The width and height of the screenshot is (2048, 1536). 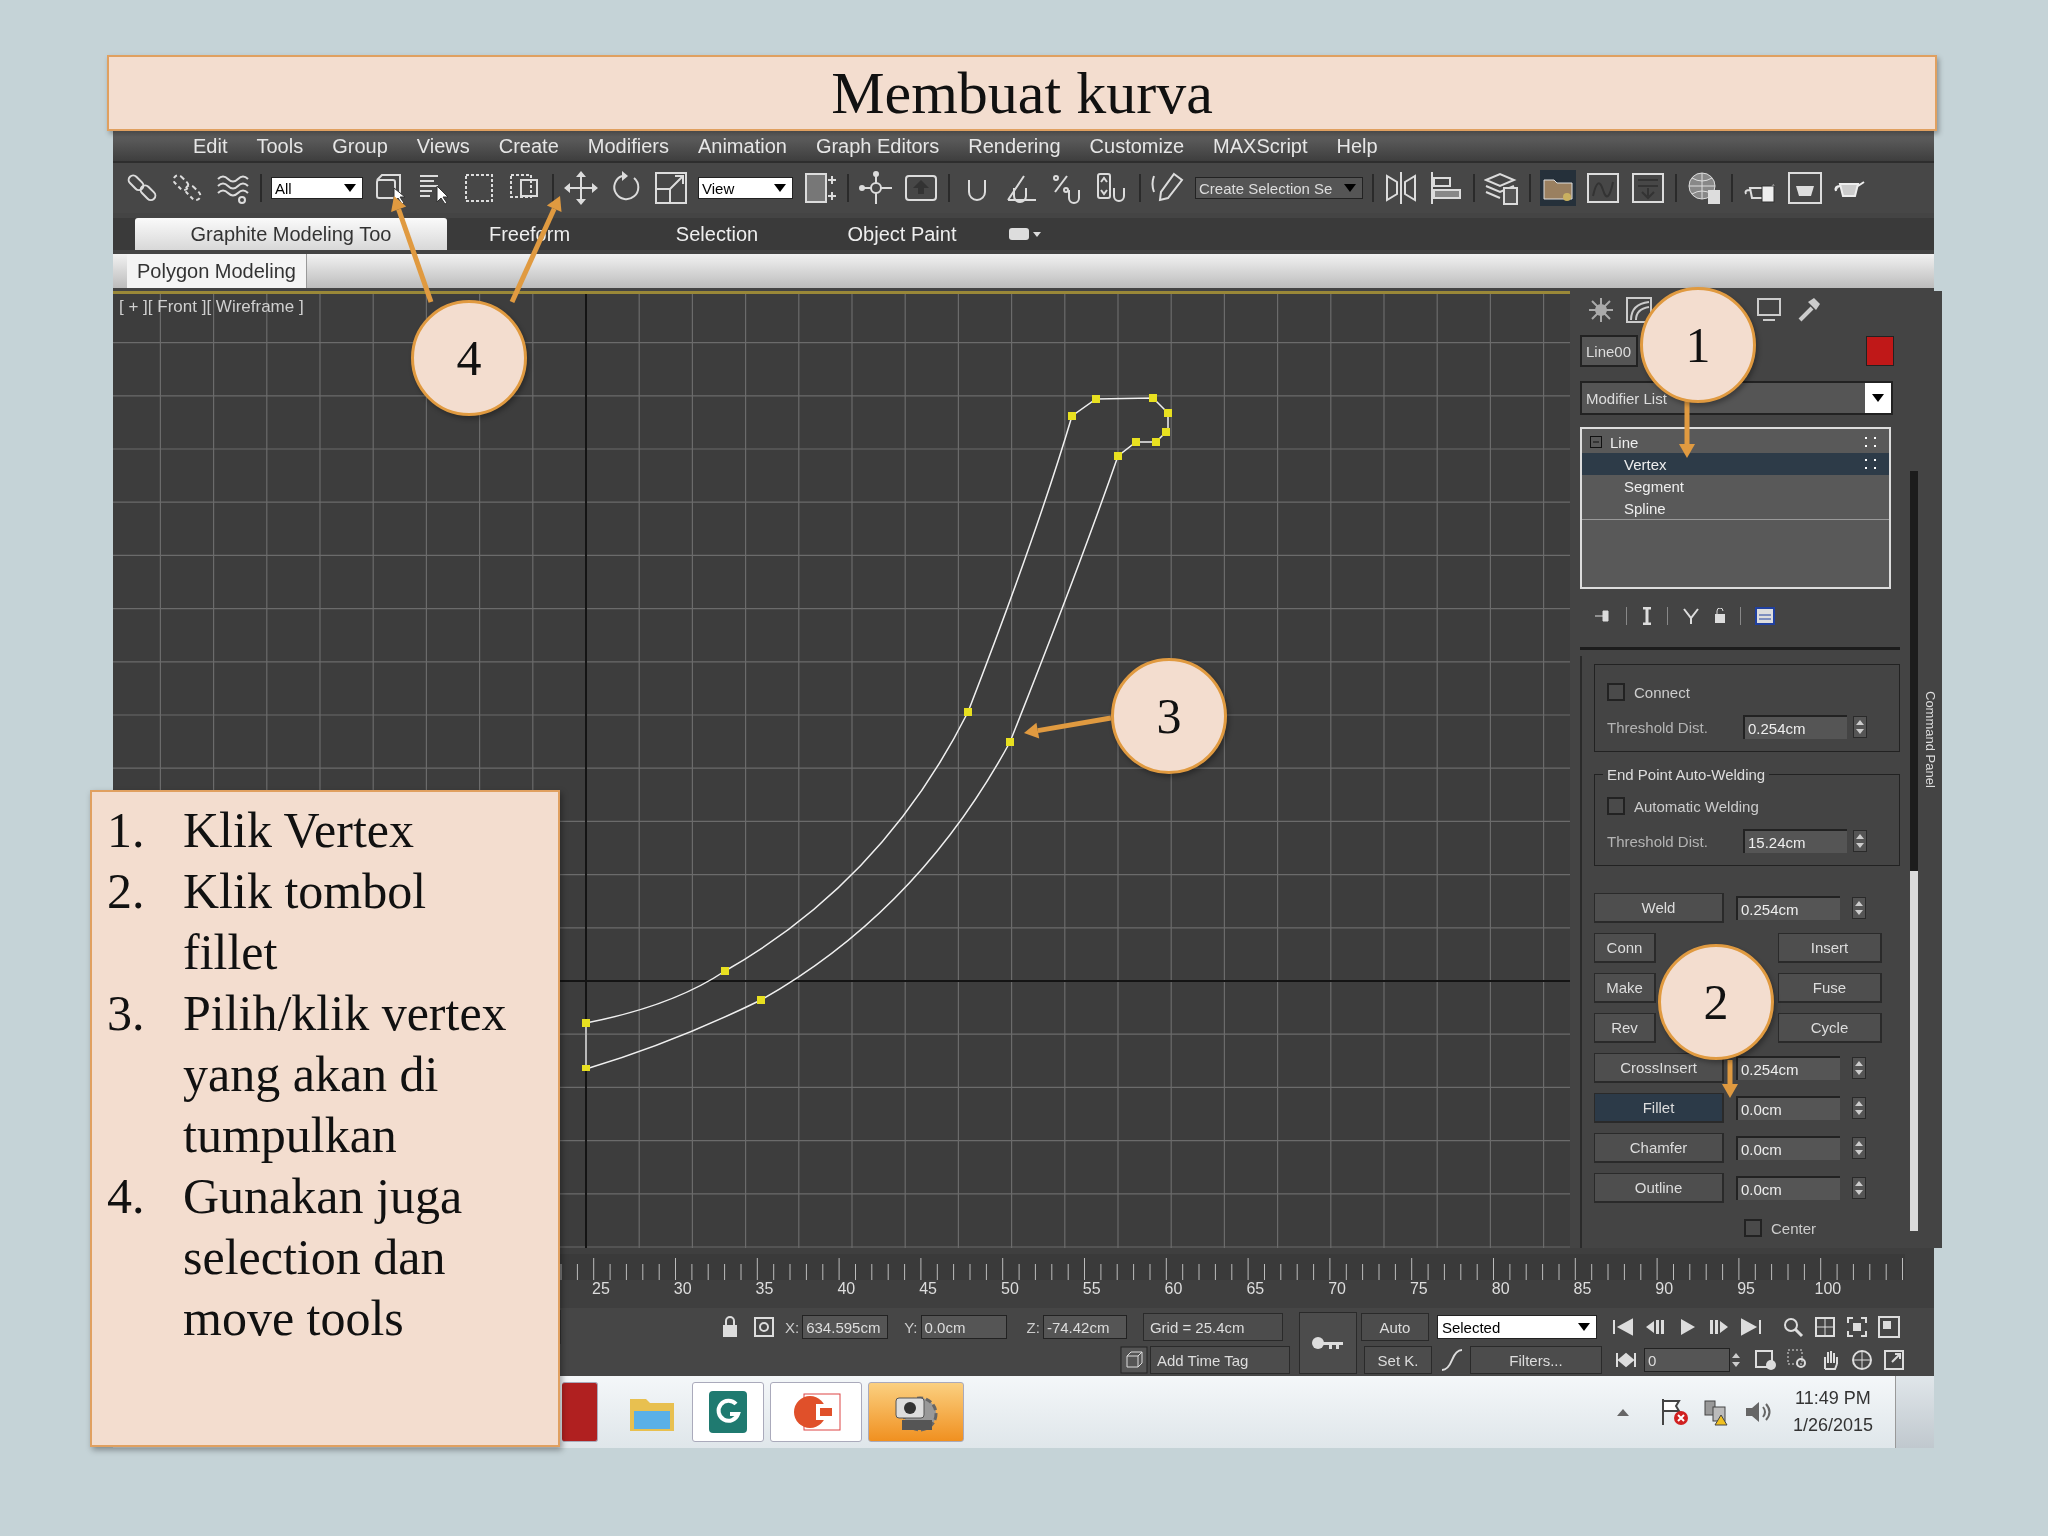 I want to click on command-button: Fillet, so click(x=1659, y=1108).